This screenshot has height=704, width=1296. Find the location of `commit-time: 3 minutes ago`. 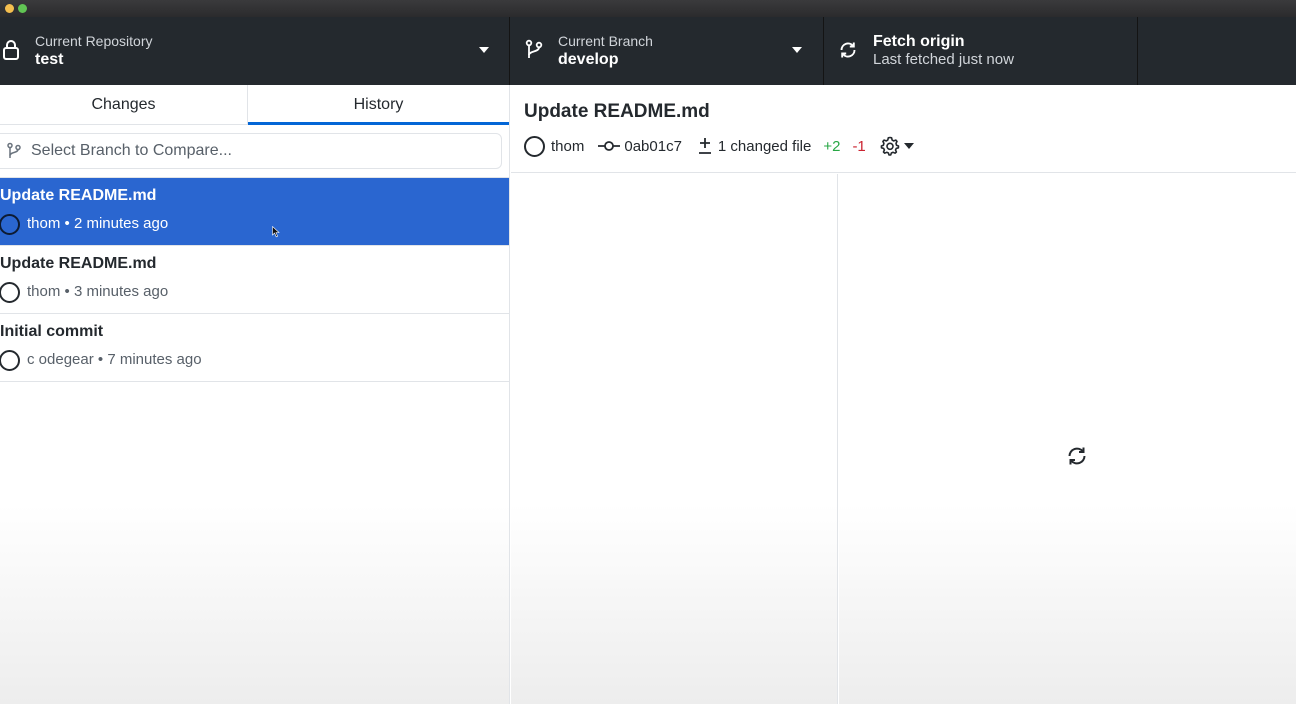

commit-time: 3 minutes ago is located at coordinates (121, 291).